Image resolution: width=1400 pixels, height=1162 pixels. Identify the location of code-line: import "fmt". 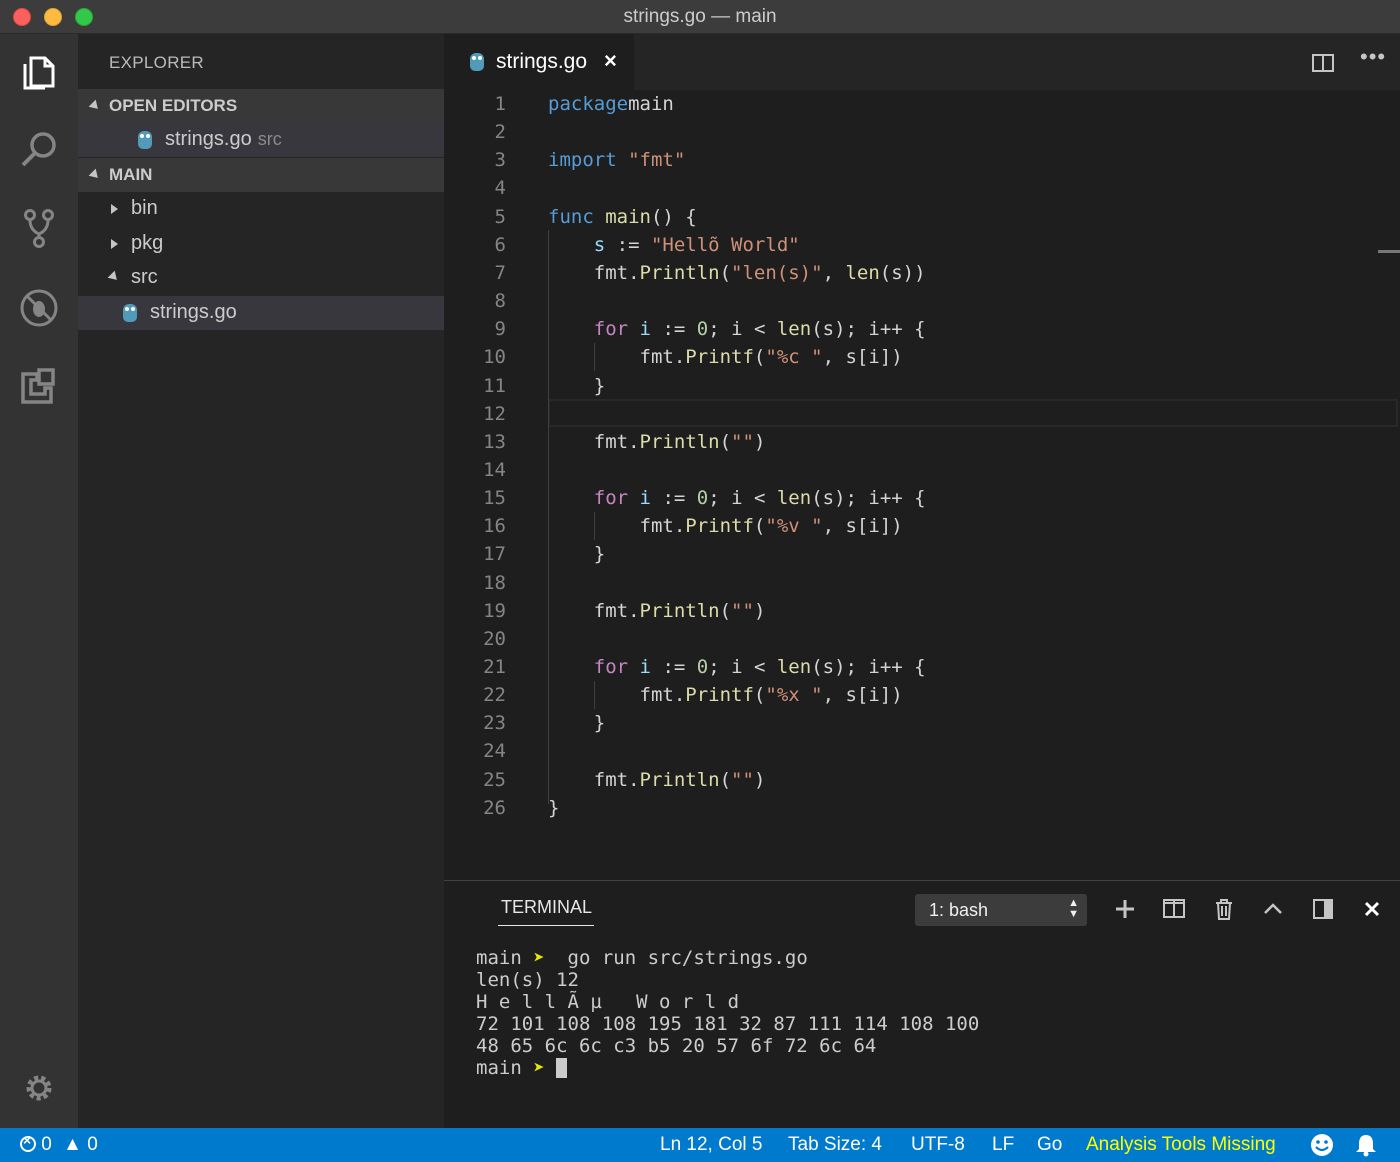
(617, 160).